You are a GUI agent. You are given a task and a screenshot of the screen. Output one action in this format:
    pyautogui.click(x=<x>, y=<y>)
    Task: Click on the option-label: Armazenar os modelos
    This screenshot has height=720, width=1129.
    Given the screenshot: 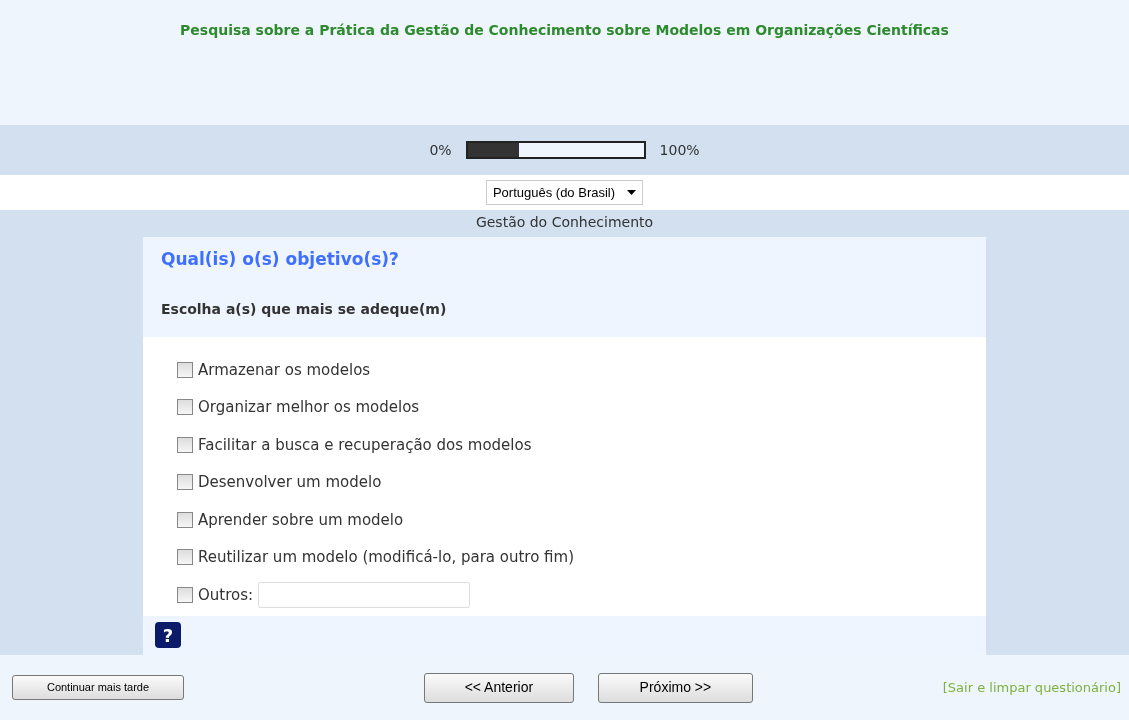 What is the action you would take?
    pyautogui.click(x=284, y=370)
    